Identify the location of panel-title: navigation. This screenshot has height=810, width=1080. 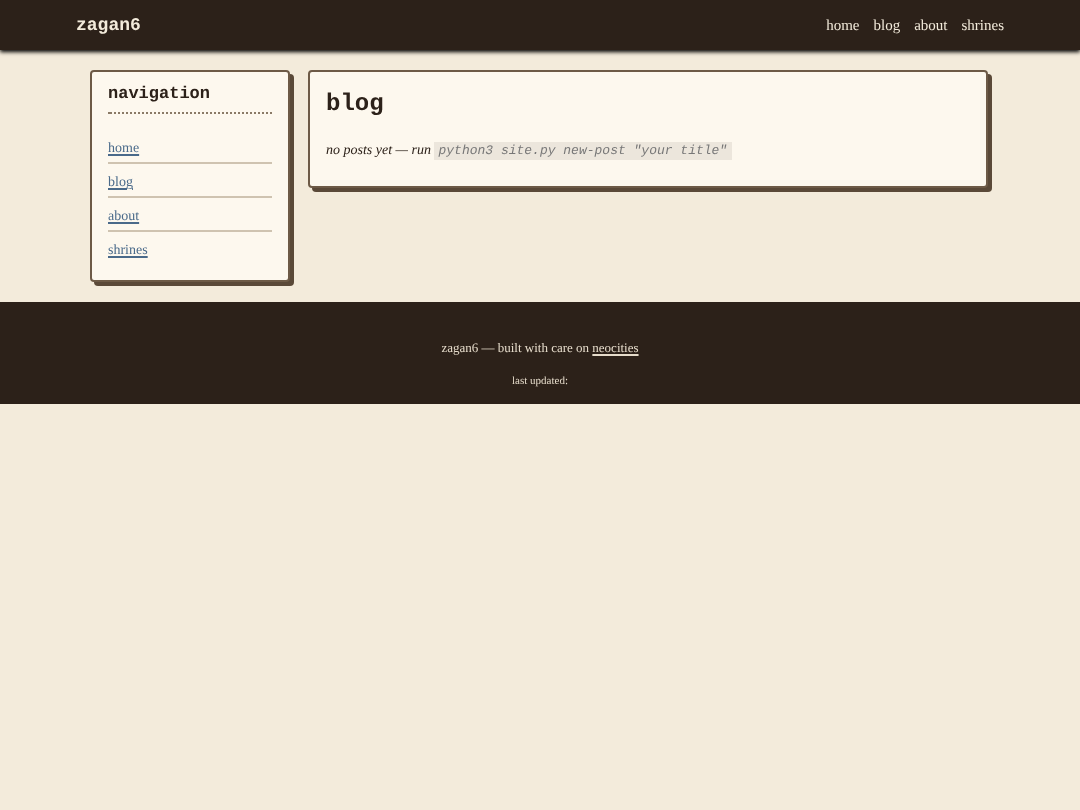
(190, 99).